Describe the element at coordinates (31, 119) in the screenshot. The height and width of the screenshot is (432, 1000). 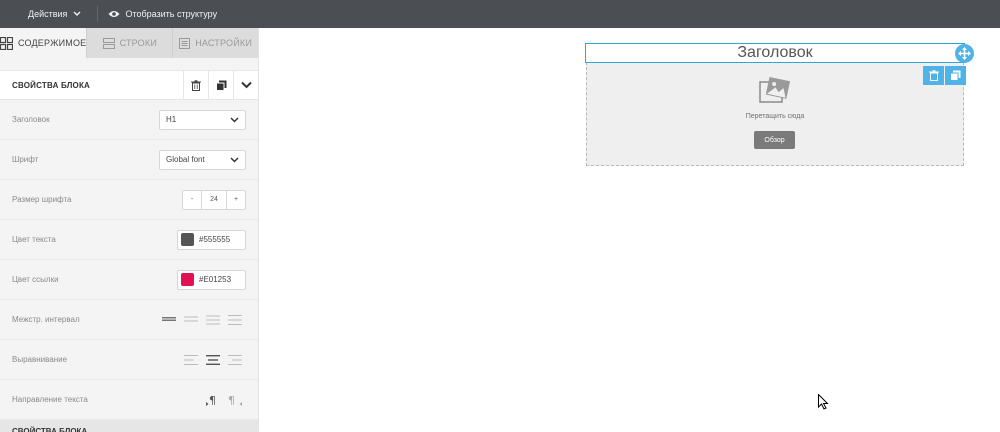
I see `heading-label: Заголовок` at that location.